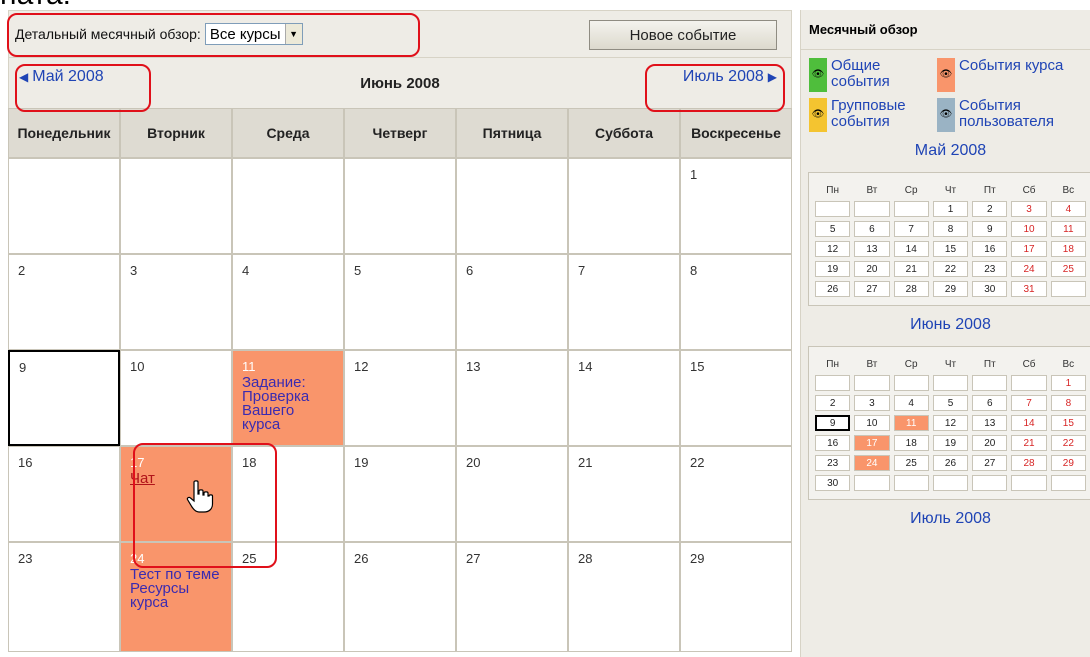 The width and height of the screenshot is (1090, 657). Describe the element at coordinates (624, 302) in the screenshot. I see `day-cell: 7` at that location.